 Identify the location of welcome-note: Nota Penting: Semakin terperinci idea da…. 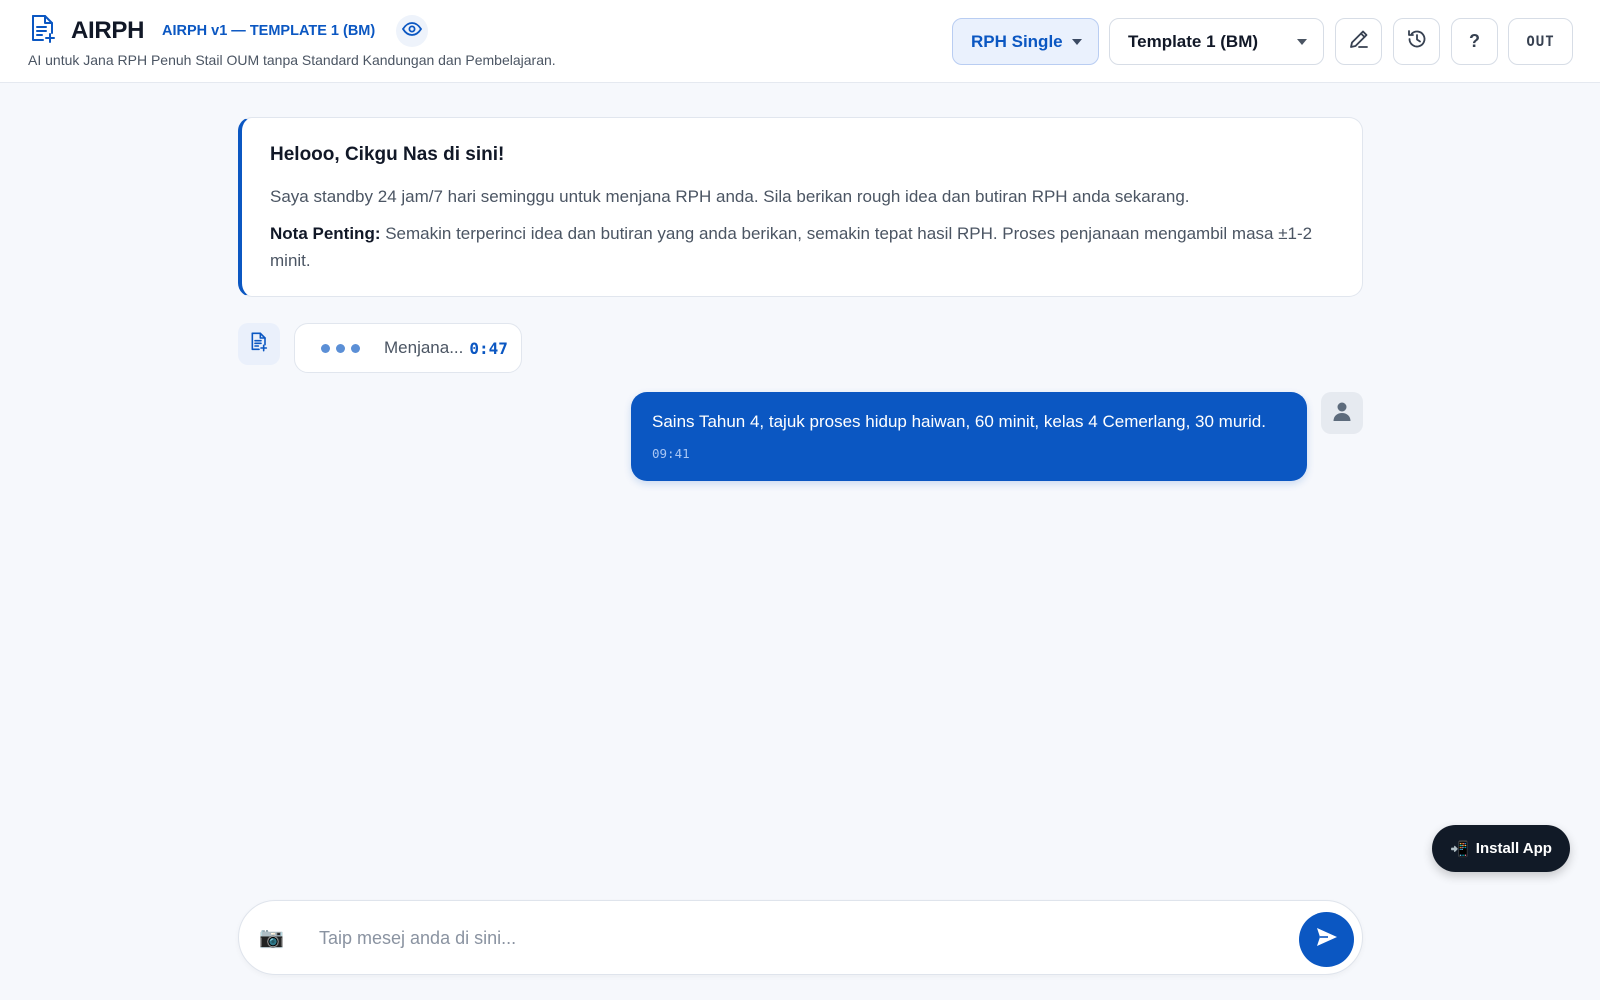
(802, 247).